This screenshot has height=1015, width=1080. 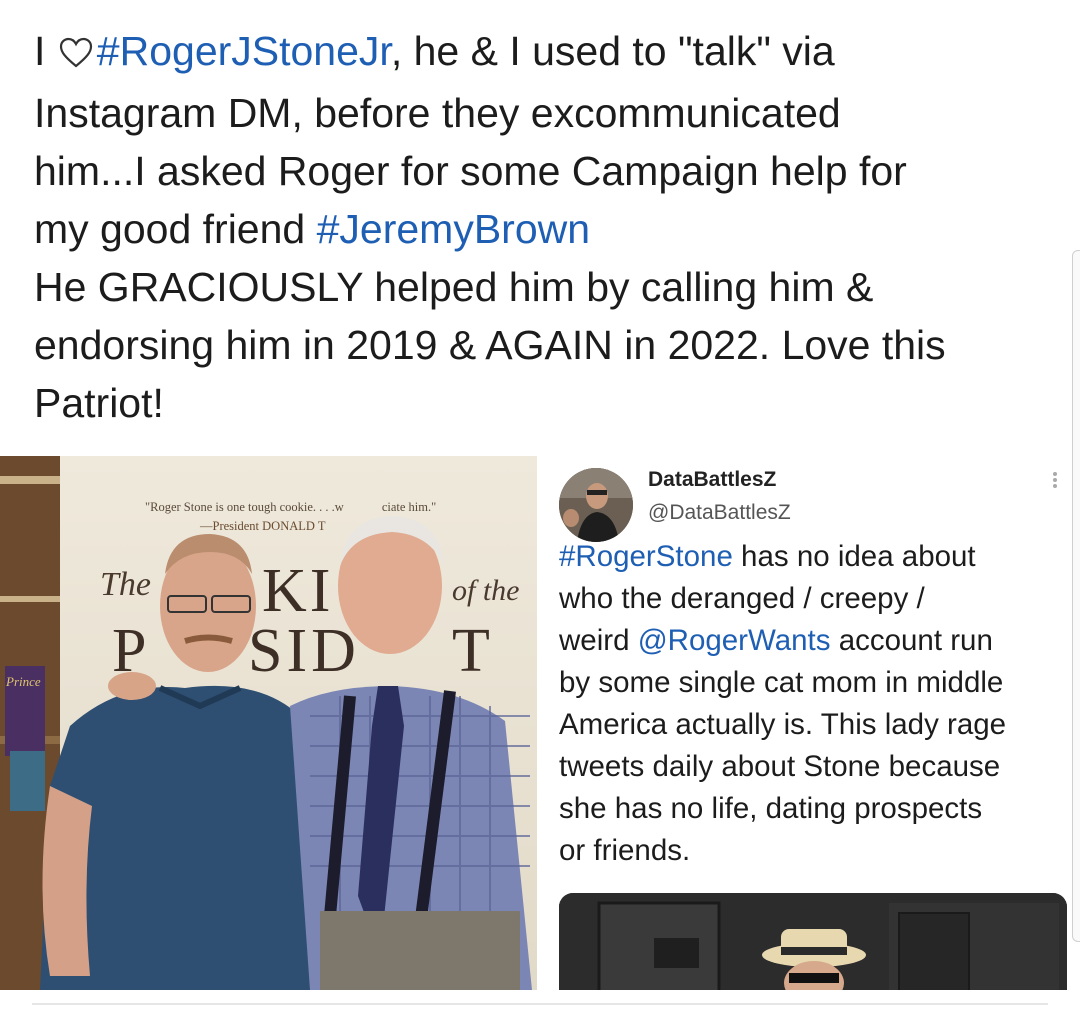 What do you see at coordinates (813, 941) in the screenshot?
I see `tweet-attached-image` at bounding box center [813, 941].